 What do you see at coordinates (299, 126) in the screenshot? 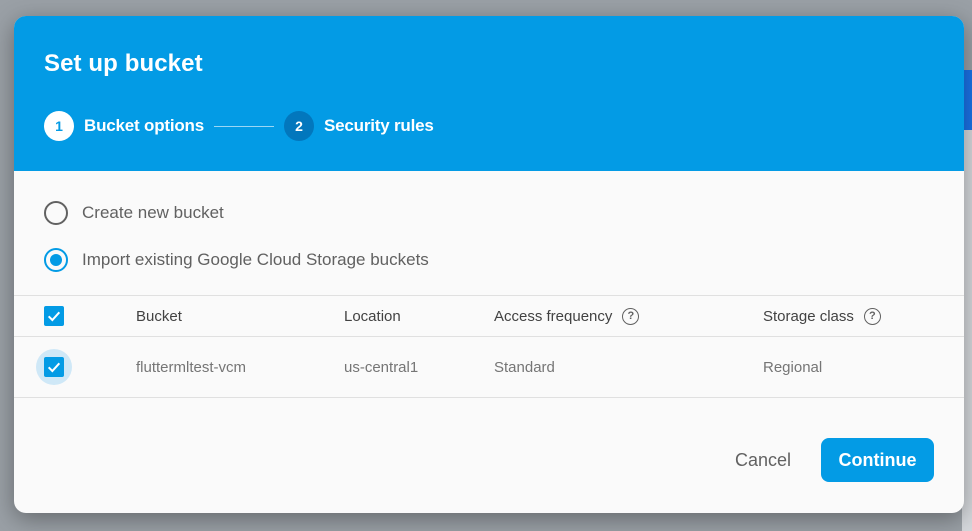
I see `step-number-2: 2` at bounding box center [299, 126].